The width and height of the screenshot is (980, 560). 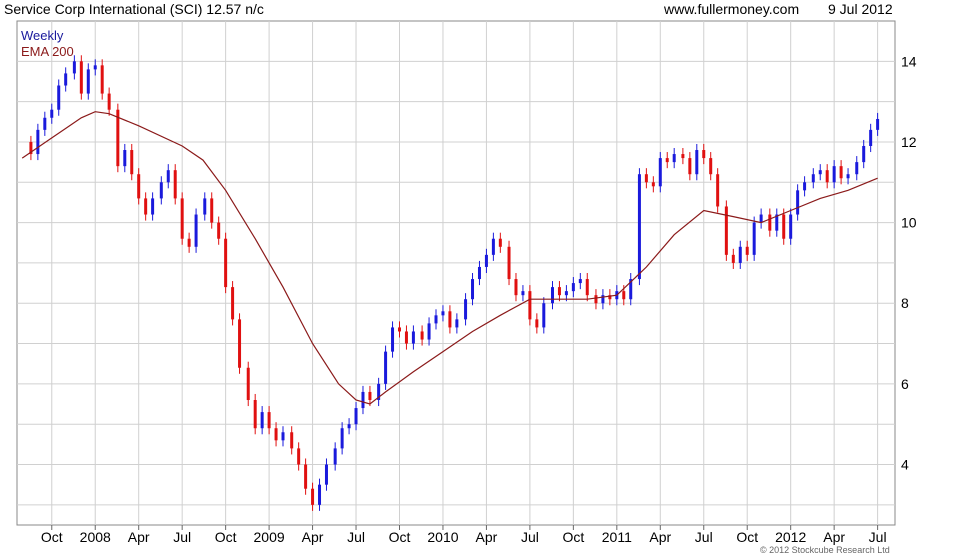 What do you see at coordinates (790, 537) in the screenshot?
I see `x-tick-label: 2012` at bounding box center [790, 537].